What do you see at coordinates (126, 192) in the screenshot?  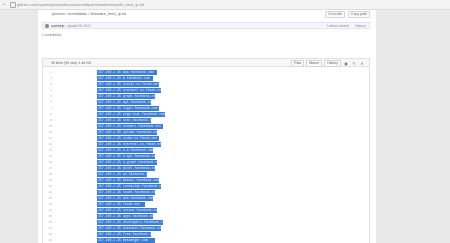 I see `selected-code-text: 157.240.1.35 touch.facebook.com` at bounding box center [126, 192].